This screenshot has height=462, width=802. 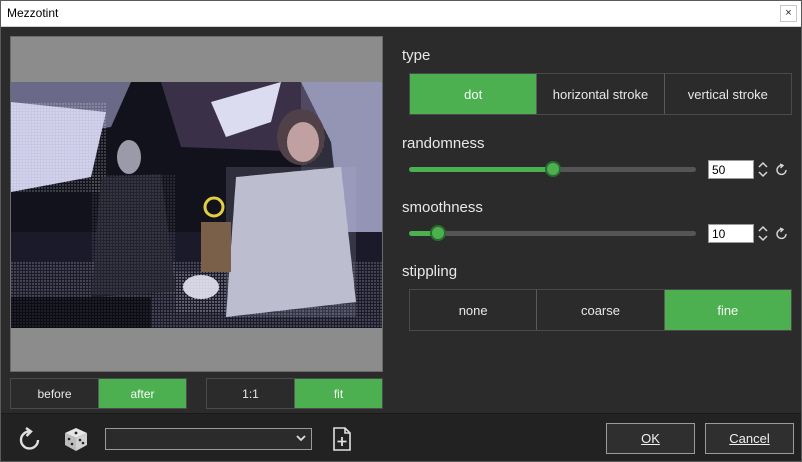 I want to click on randomness-input: 50, so click(x=731, y=169).